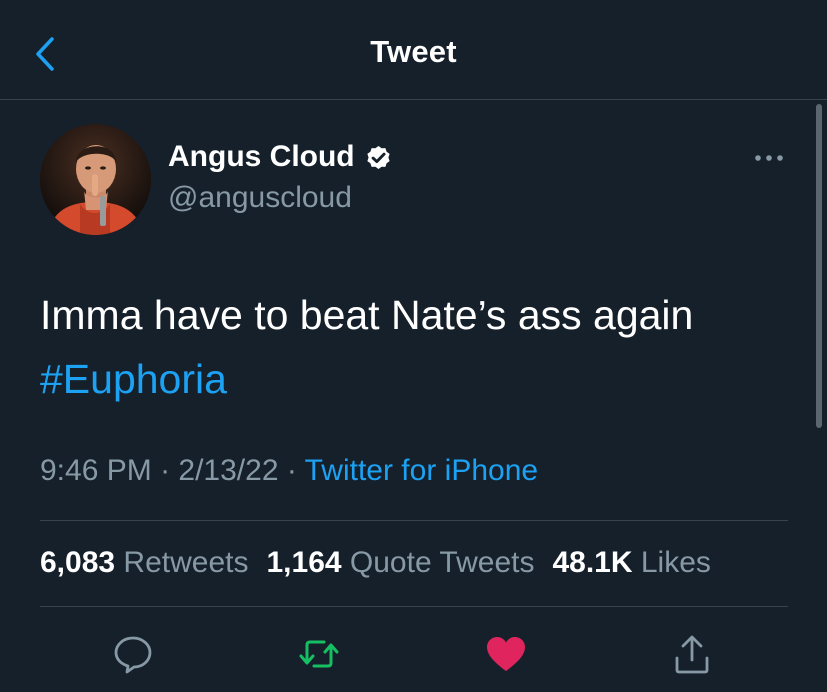 Image resolution: width=827 pixels, height=692 pixels. I want to click on tweet-date: 2/13/22, so click(228, 470).